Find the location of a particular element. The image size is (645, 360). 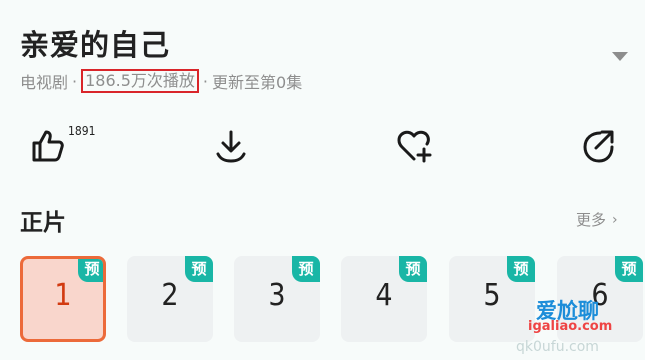

more-button: 更多 › is located at coordinates (597, 219).